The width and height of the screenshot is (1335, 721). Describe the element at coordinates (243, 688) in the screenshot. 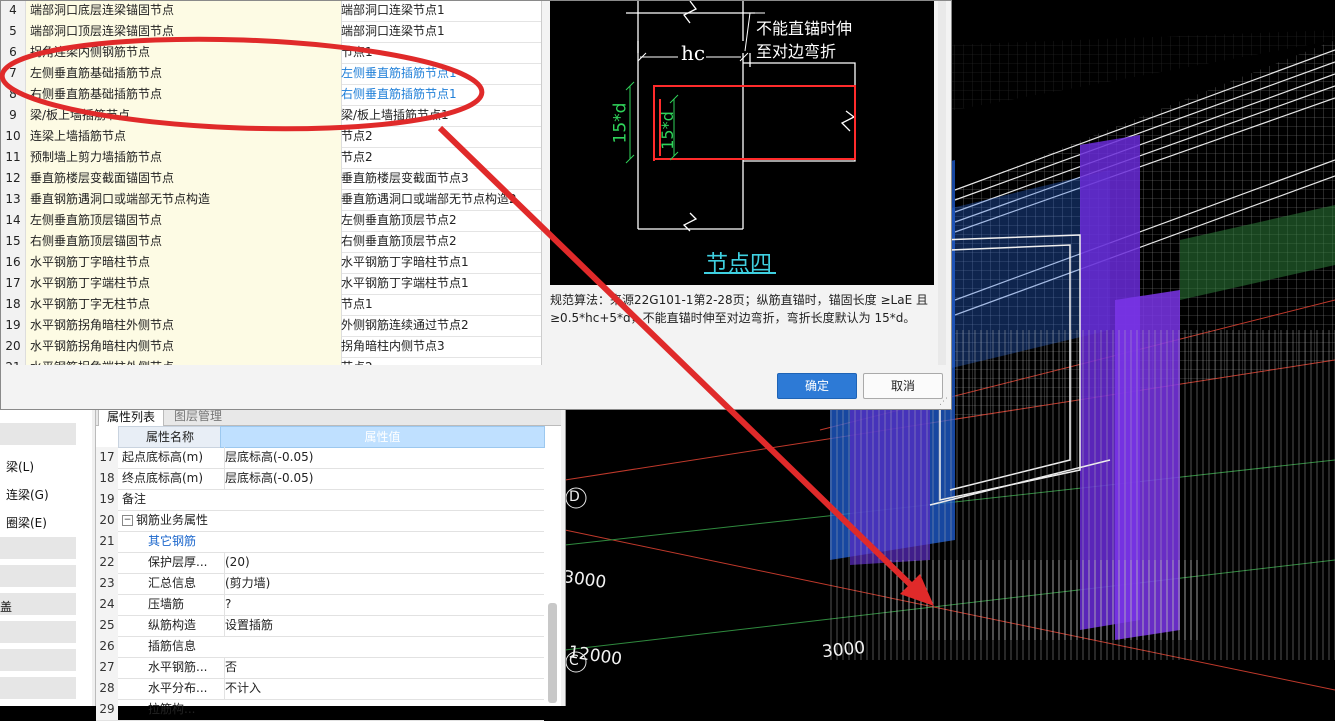

I see `property-value-text: 不计入` at that location.